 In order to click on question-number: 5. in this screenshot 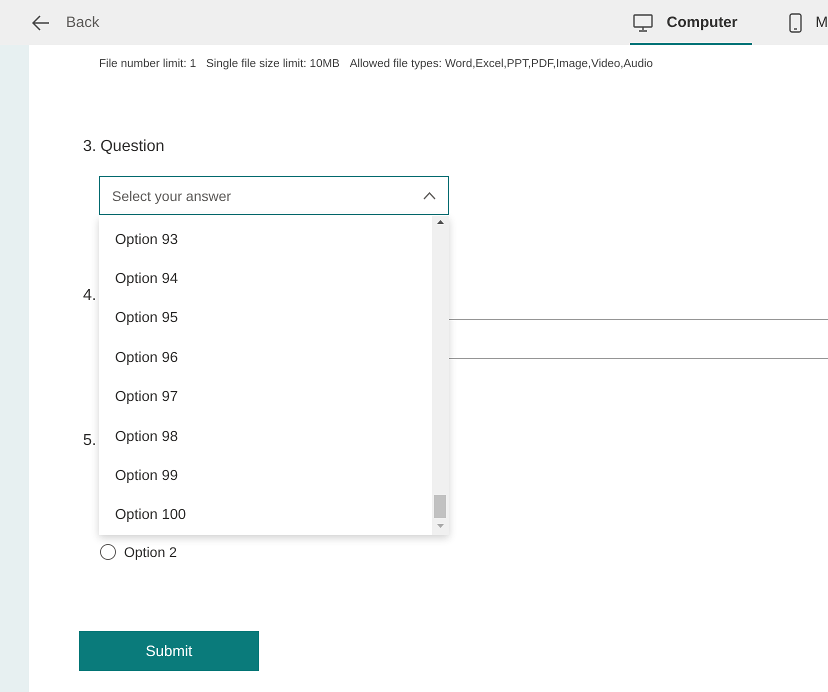, I will do `click(89, 441)`.